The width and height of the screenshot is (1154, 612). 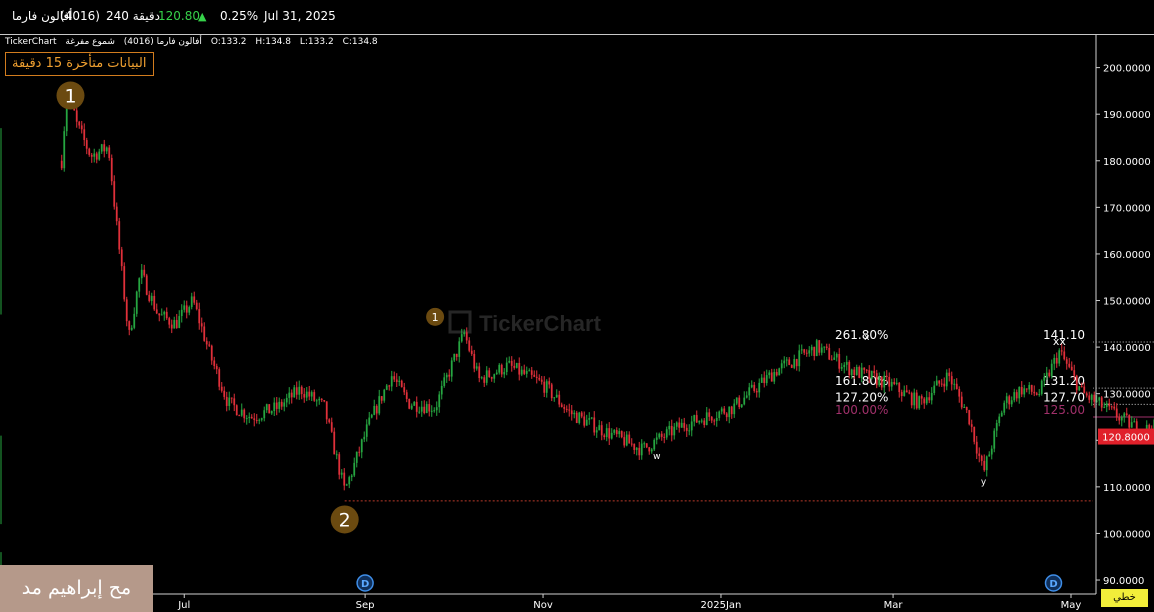 What do you see at coordinates (1124, 598) in the screenshot?
I see `scale-toggle-button: خطي` at bounding box center [1124, 598].